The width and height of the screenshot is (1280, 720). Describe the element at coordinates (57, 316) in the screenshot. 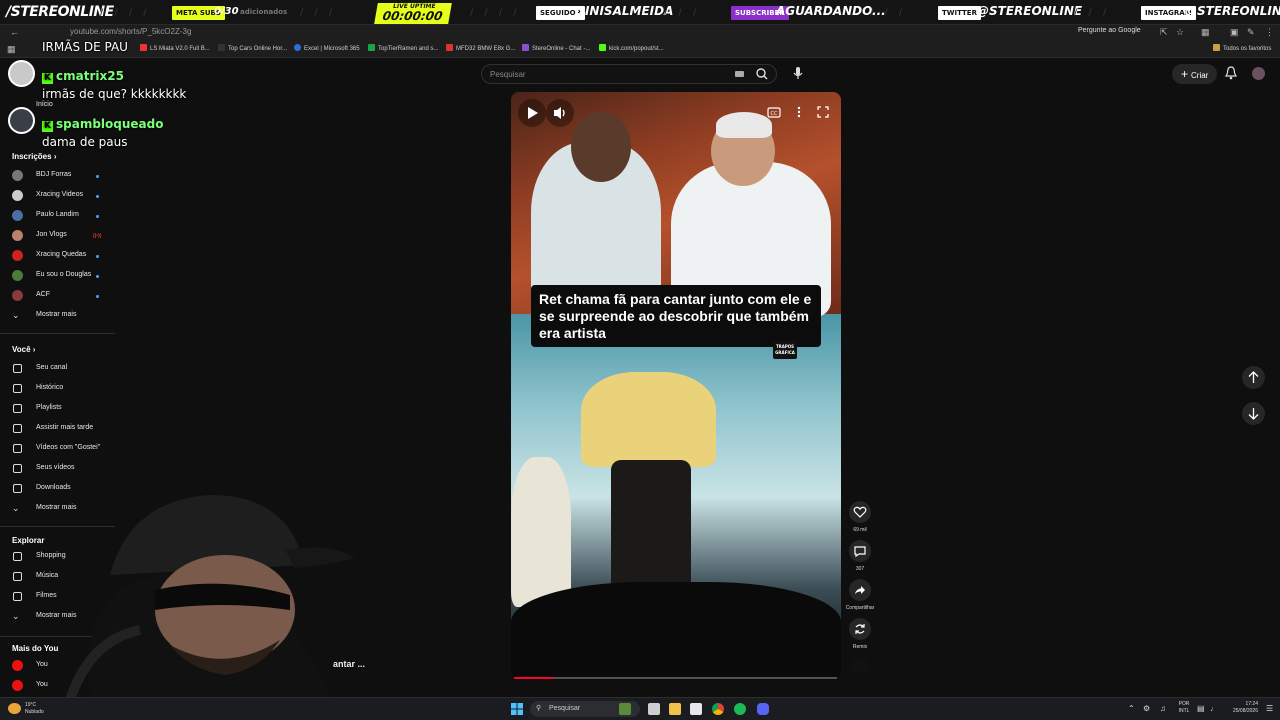

I see `sidebar-item-show-more: ⌄ Mostrar mais` at that location.